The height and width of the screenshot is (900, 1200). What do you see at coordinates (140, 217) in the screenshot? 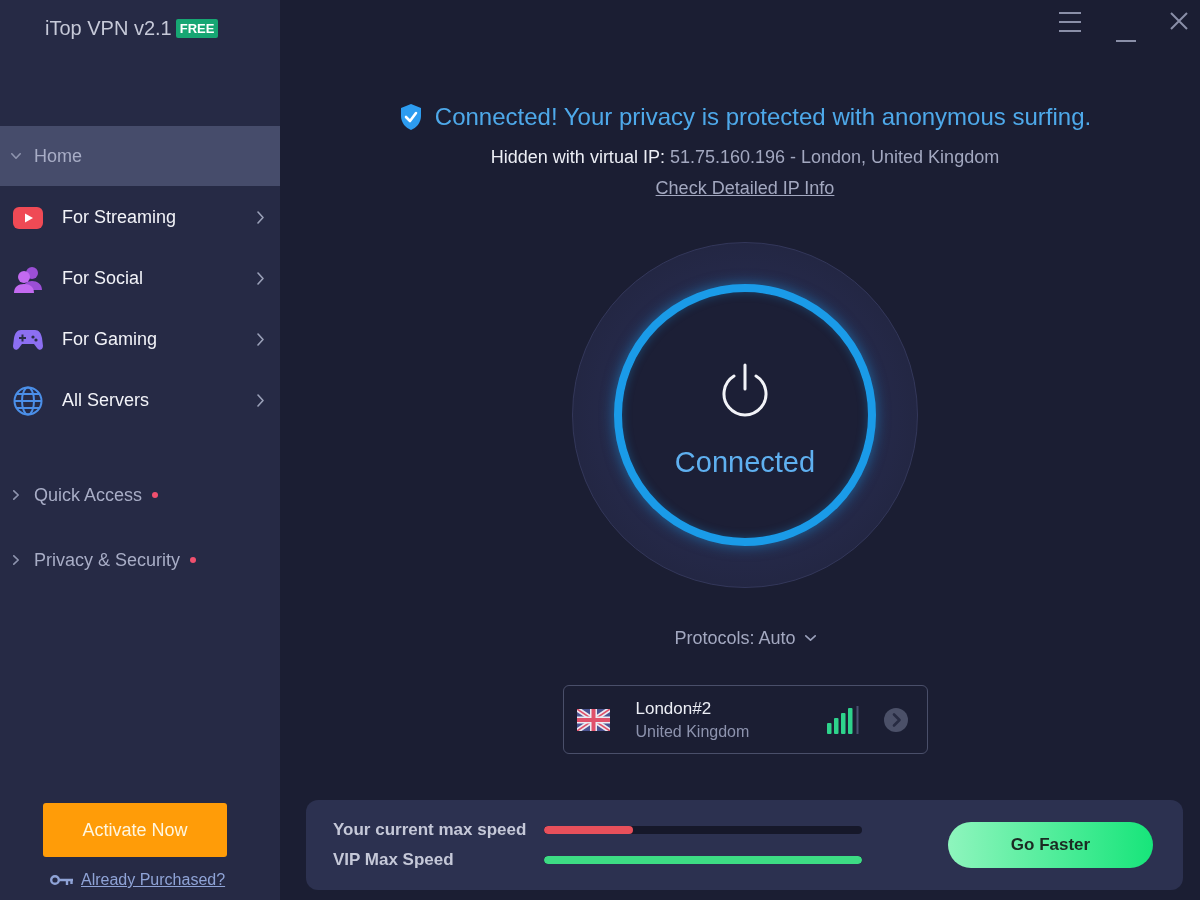
I see `nav-item: For Streaming` at bounding box center [140, 217].